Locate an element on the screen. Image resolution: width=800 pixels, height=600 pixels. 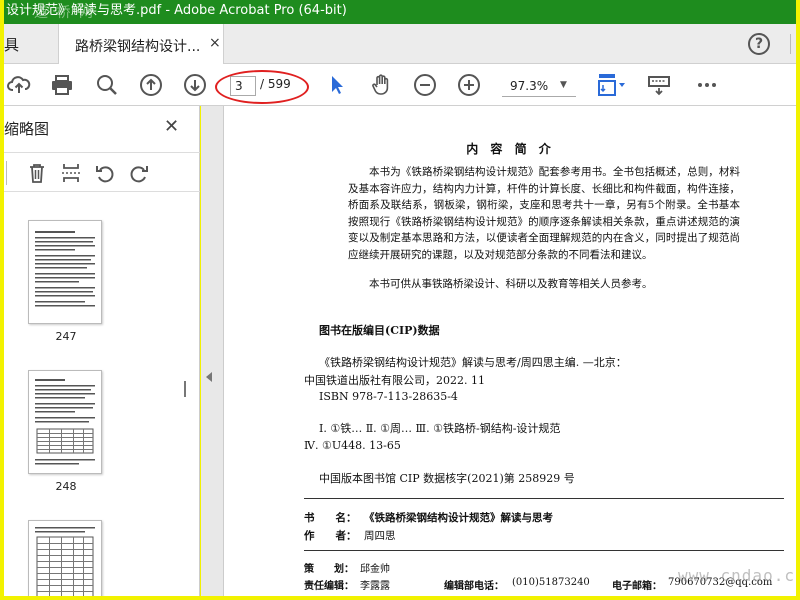
zoom-level-dropdown: 97.3% ▼ is located at coordinates (539, 87).